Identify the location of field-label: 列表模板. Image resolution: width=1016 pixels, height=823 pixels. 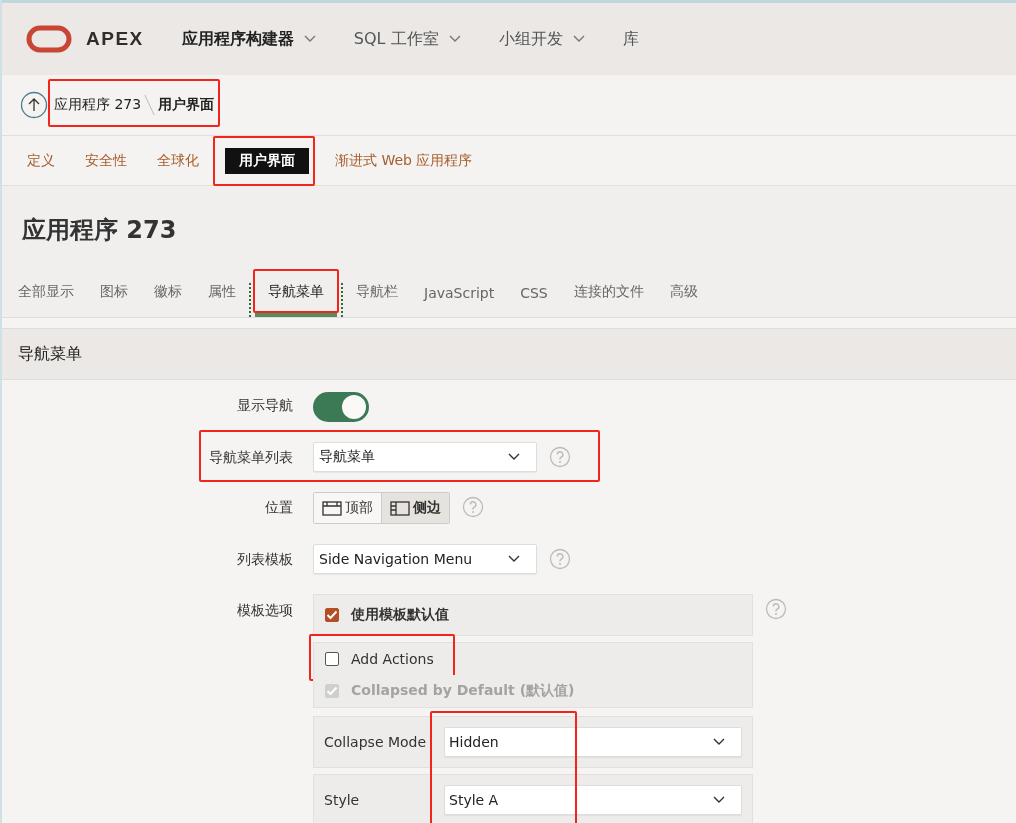
(265, 559).